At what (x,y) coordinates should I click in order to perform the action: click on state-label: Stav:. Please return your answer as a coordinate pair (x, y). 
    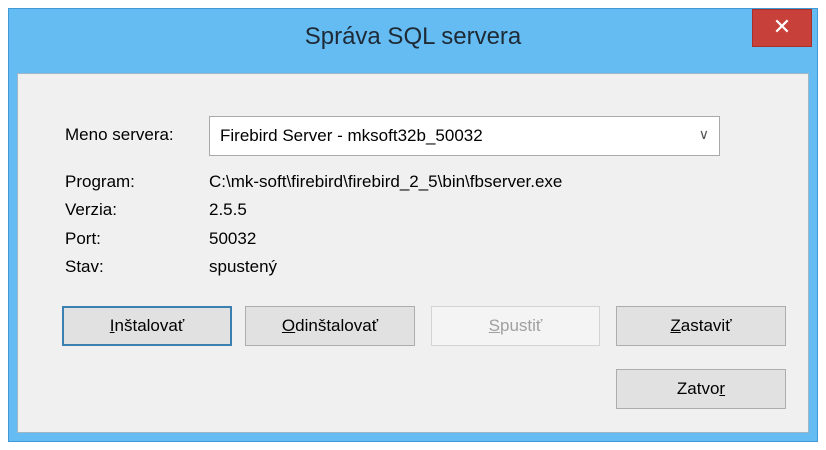
    Looking at the image, I should click on (84, 266).